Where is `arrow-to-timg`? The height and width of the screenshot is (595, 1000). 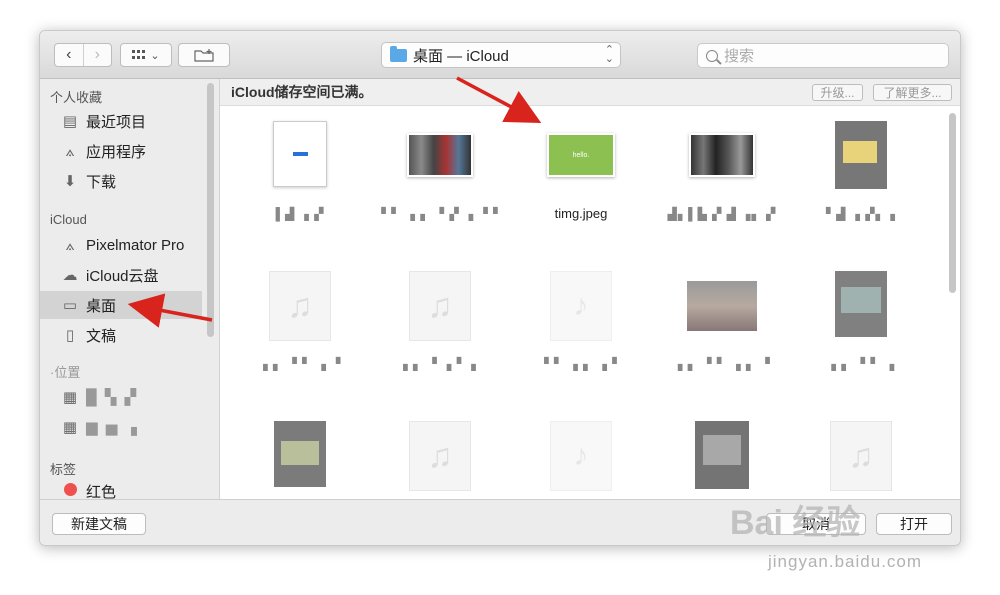 arrow-to-timg is located at coordinates (499, 99).